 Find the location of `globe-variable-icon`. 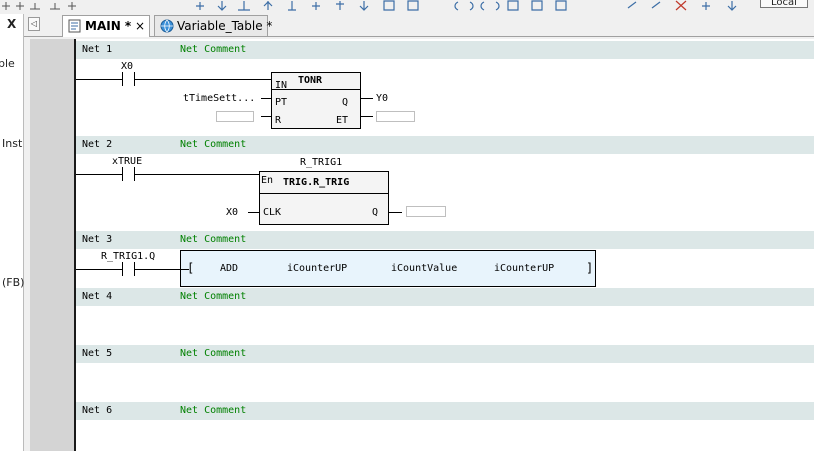

globe-variable-icon is located at coordinates (167, 26).